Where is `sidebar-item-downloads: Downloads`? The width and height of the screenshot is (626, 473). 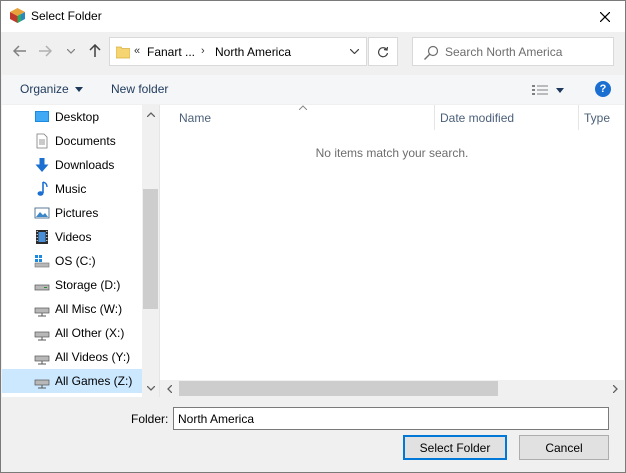
sidebar-item-downloads: Downloads is located at coordinates (72, 165).